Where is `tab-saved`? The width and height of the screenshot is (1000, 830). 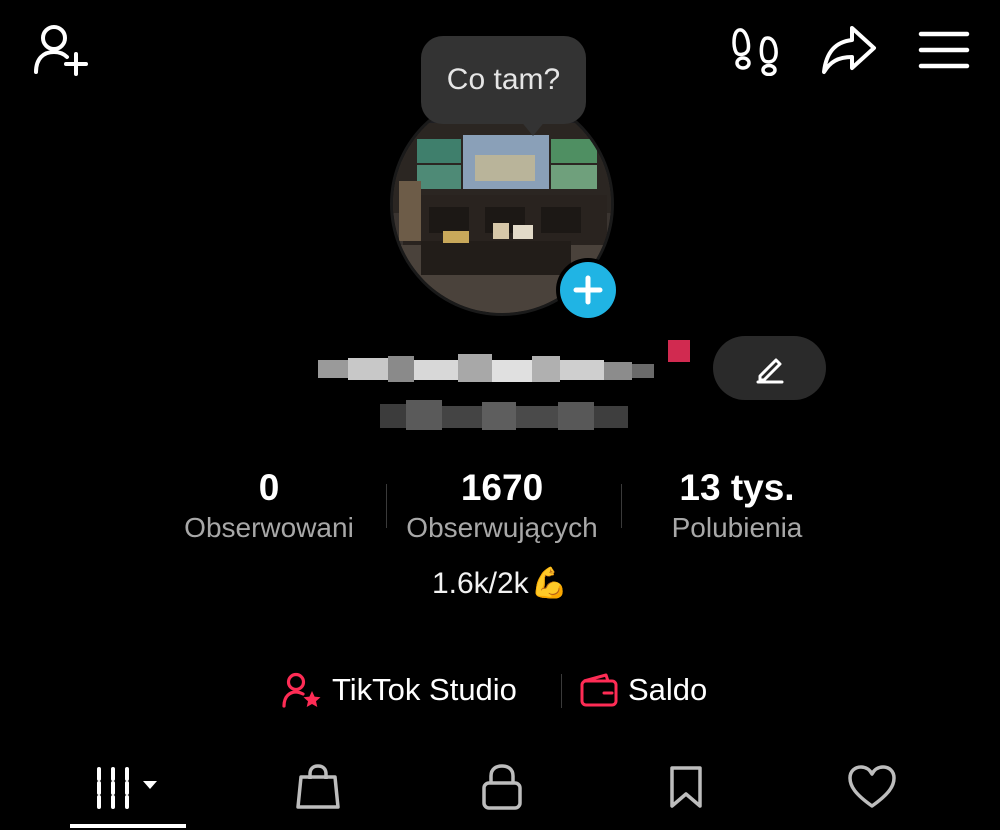 tab-saved is located at coordinates (686, 787).